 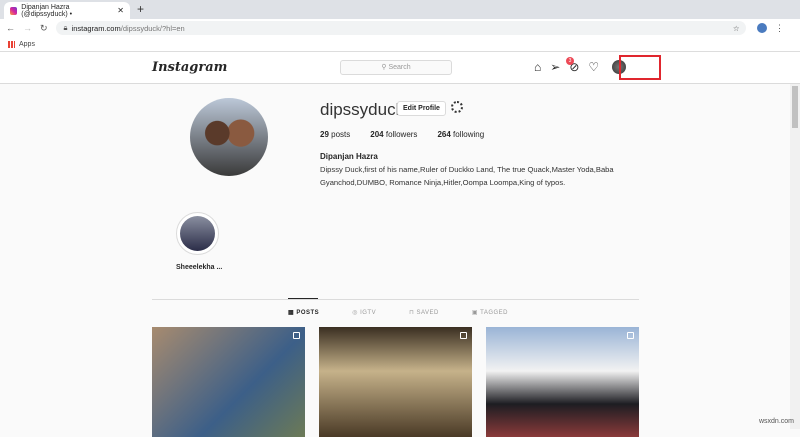 What do you see at coordinates (229, 137) in the screenshot?
I see `profile-picture` at bounding box center [229, 137].